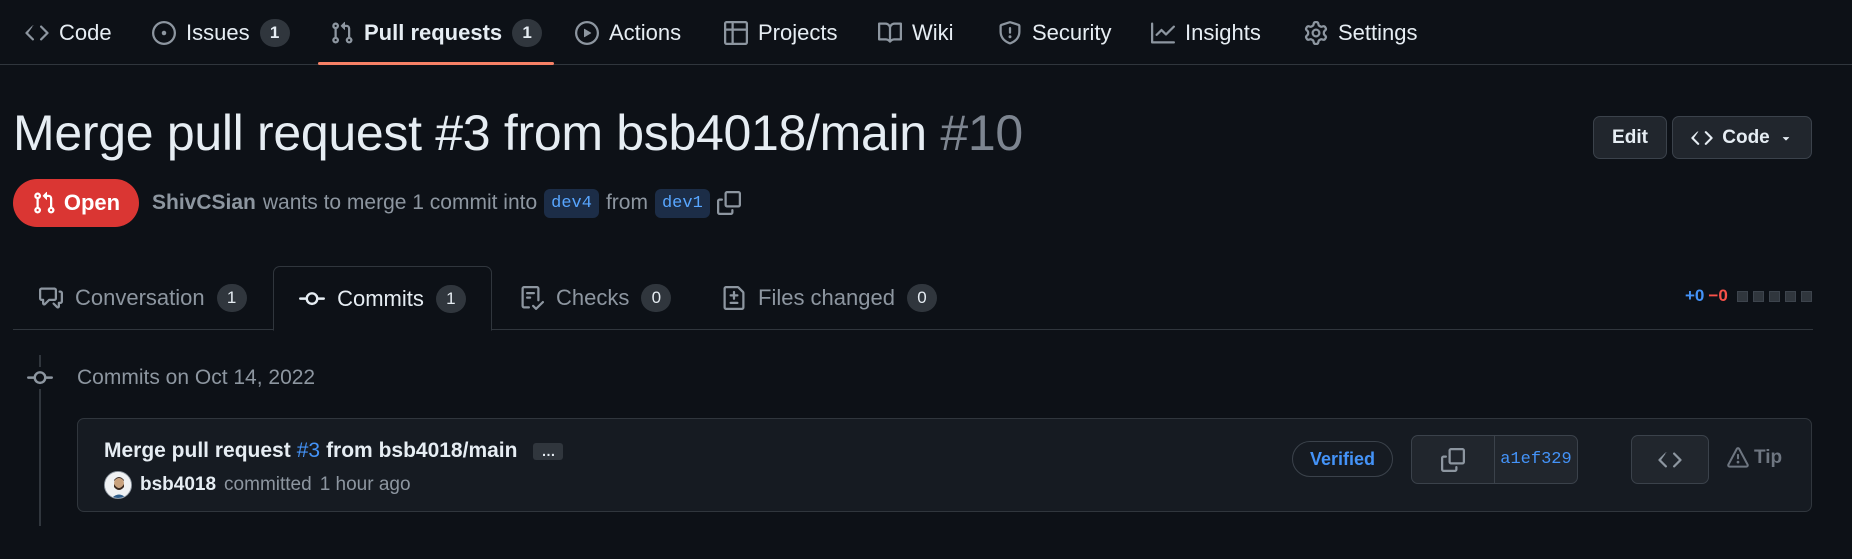 The image size is (1852, 559). Describe the element at coordinates (1746, 137) in the screenshot. I see `code-button-label: Code` at that location.